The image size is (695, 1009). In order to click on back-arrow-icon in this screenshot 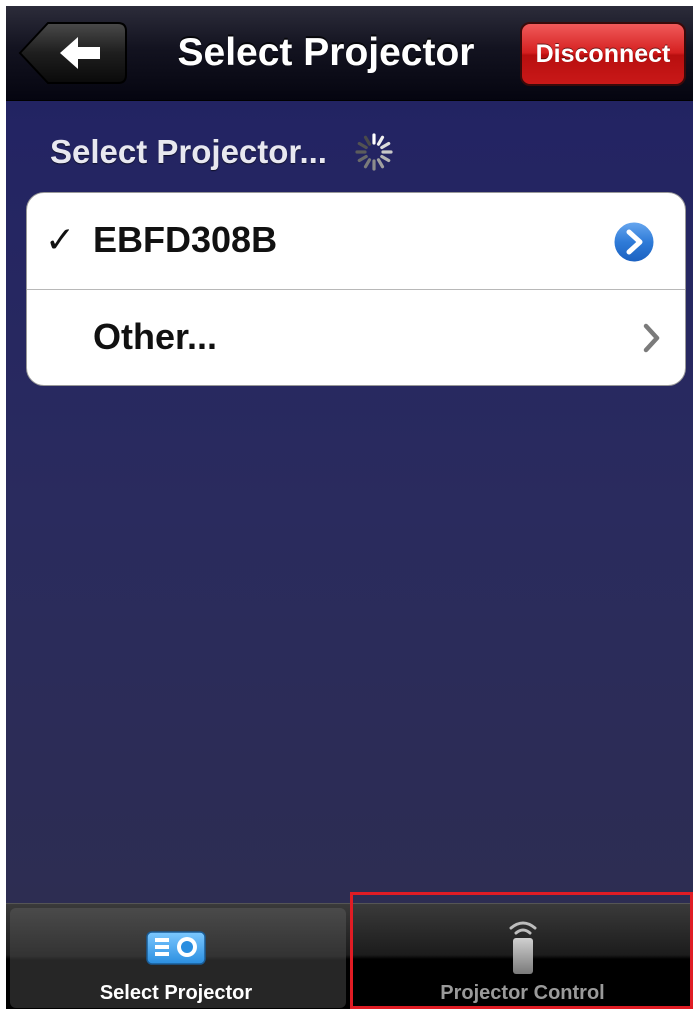, I will do `click(72, 53)`.